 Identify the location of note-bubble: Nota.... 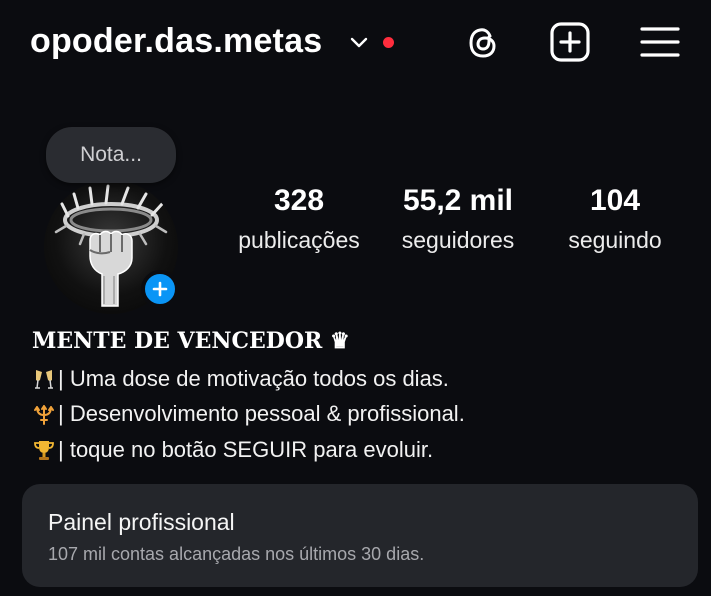
(111, 155).